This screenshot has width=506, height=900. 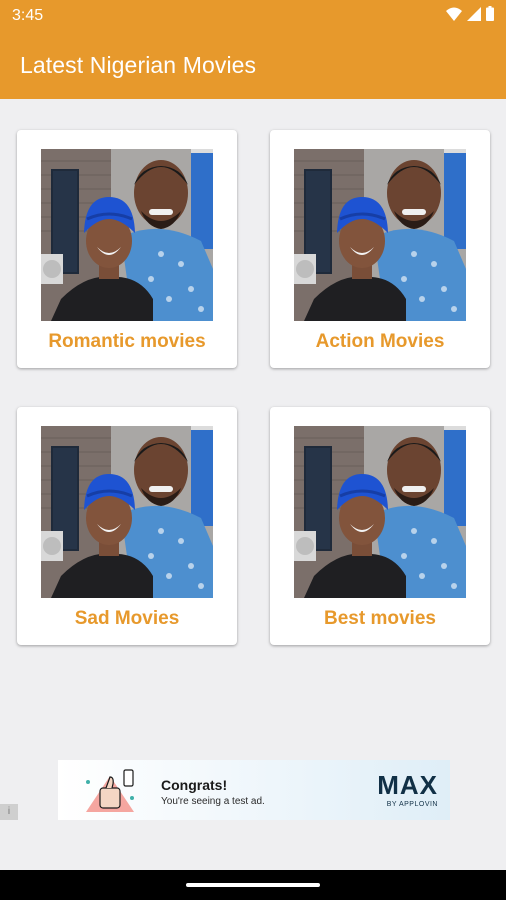 What do you see at coordinates (490, 16) in the screenshot?
I see `battery-icon` at bounding box center [490, 16].